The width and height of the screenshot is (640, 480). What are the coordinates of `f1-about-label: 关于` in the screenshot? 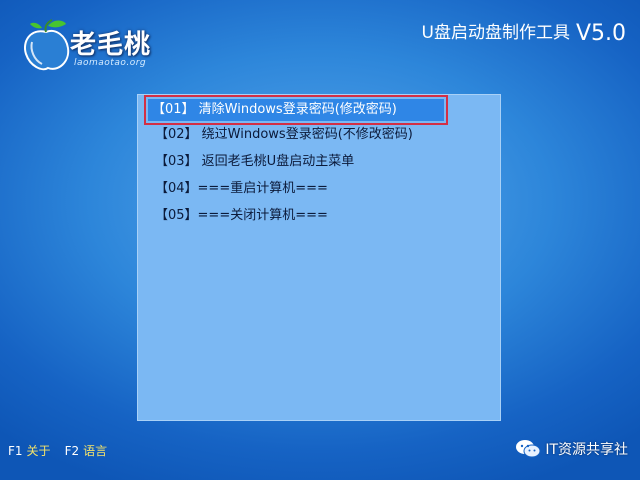 It's located at (39, 451).